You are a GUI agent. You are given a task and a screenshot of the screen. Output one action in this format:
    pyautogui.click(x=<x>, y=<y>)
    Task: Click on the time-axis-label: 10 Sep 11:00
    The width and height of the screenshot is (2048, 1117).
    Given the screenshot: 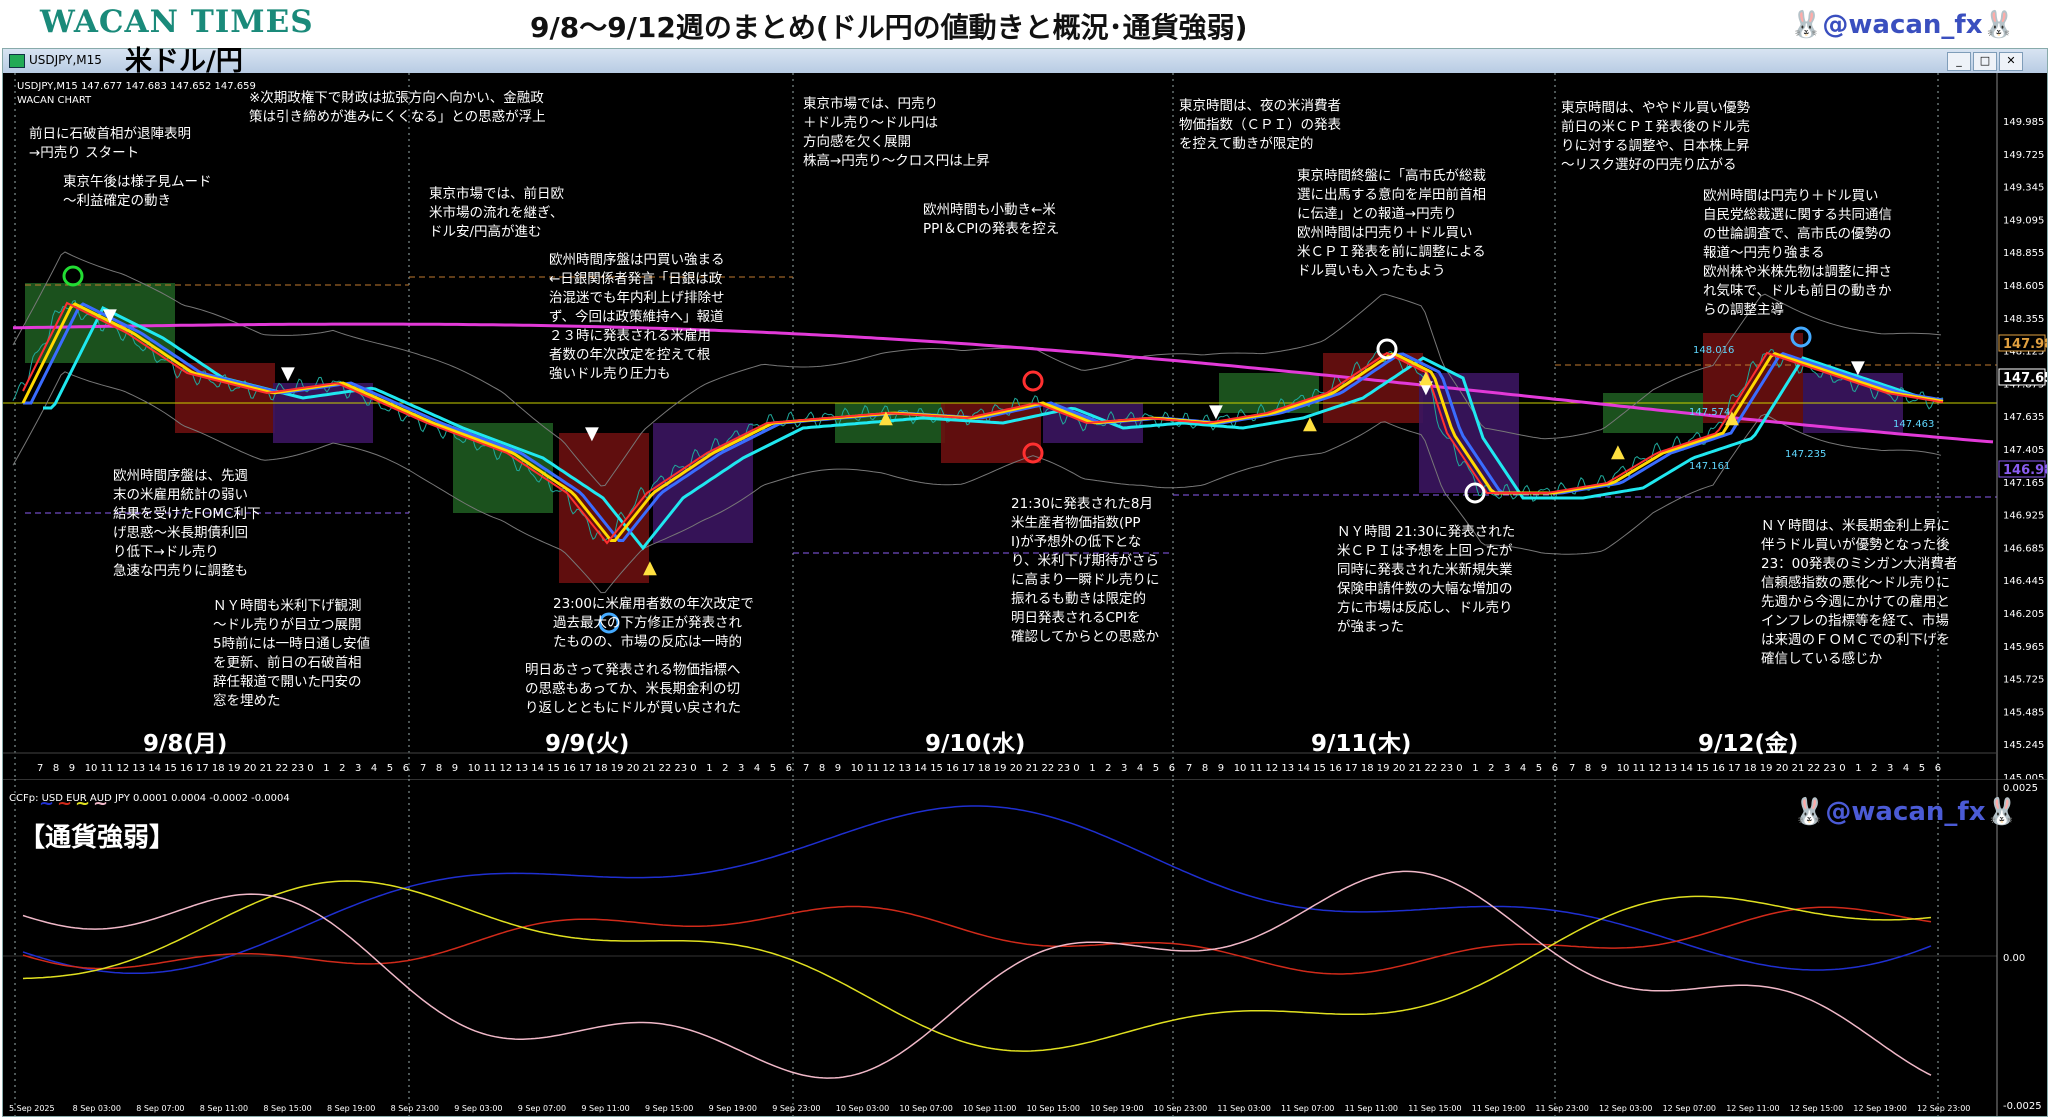 What is the action you would take?
    pyautogui.click(x=989, y=1108)
    